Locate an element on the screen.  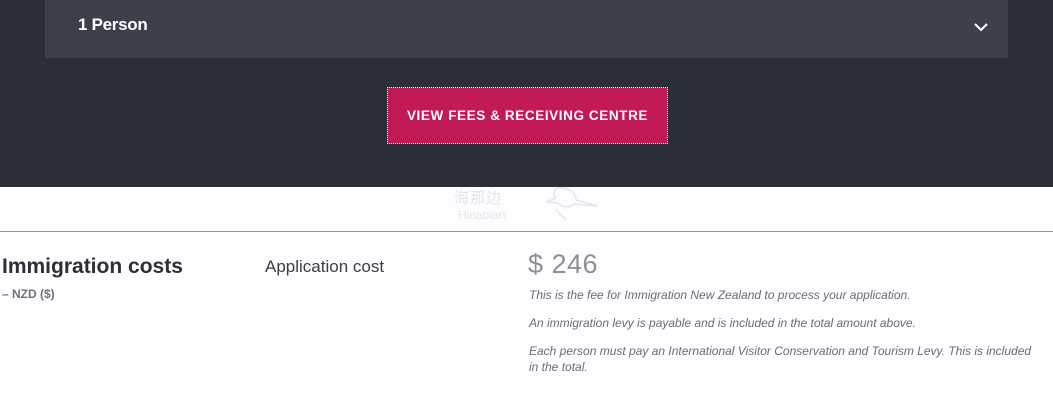
chevron-down-icon is located at coordinates (981, 27).